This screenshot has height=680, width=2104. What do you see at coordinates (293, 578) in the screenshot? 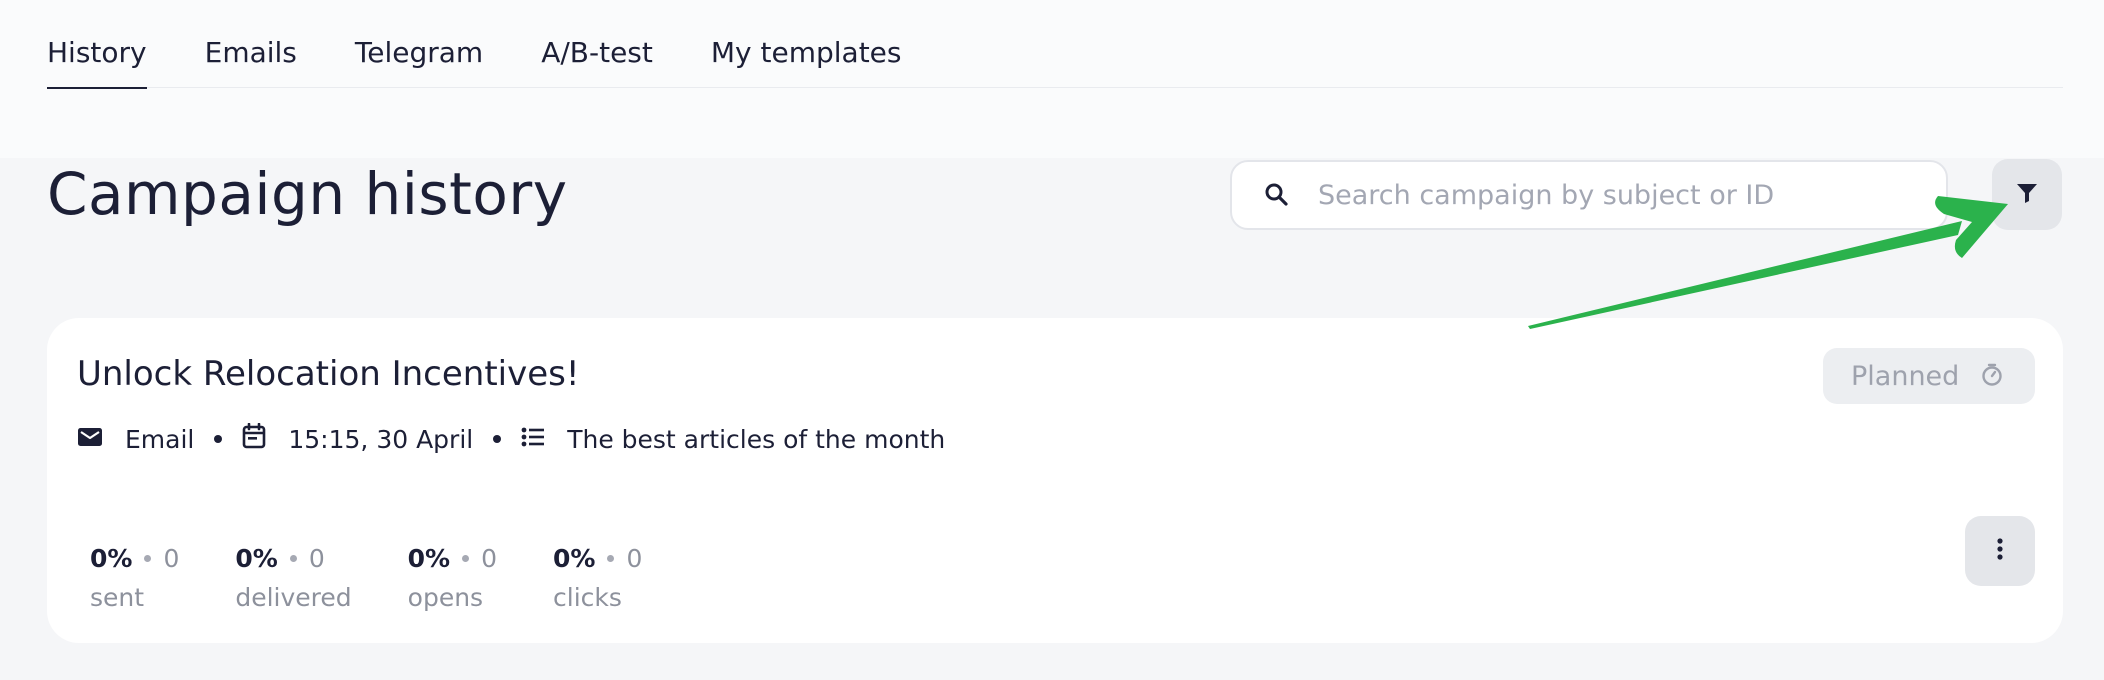
I see `stat-delivered: 0% 0 delivered` at bounding box center [293, 578].